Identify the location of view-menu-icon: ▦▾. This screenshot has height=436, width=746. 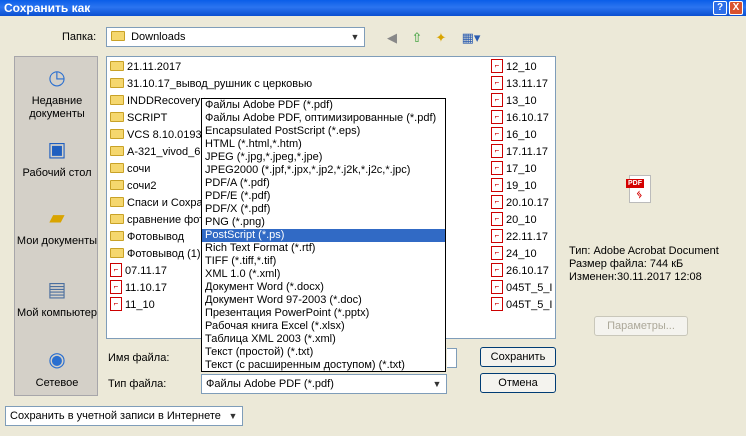
(471, 38).